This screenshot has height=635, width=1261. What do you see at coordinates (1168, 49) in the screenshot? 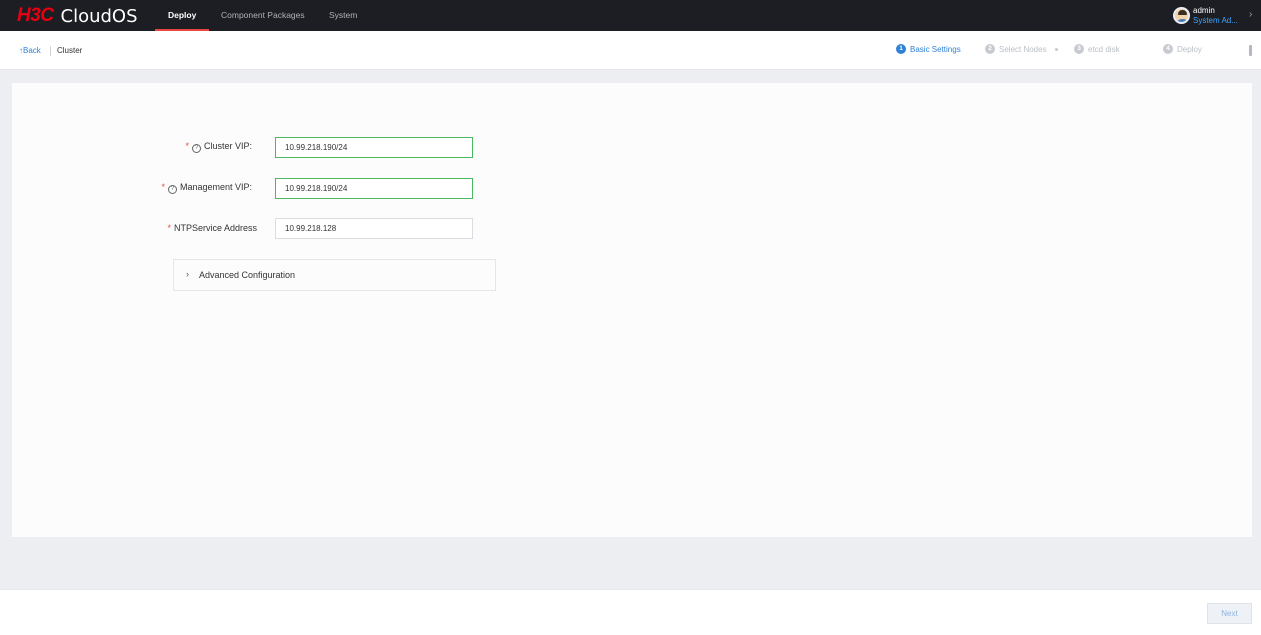
I see `step-number: 4` at bounding box center [1168, 49].